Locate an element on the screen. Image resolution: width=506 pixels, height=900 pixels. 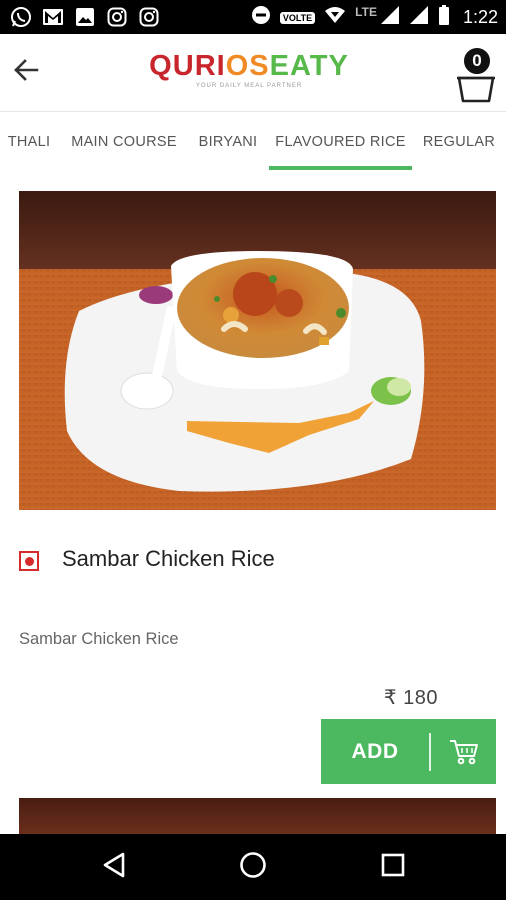
volte-badge: VOLTE is located at coordinates (297, 17).